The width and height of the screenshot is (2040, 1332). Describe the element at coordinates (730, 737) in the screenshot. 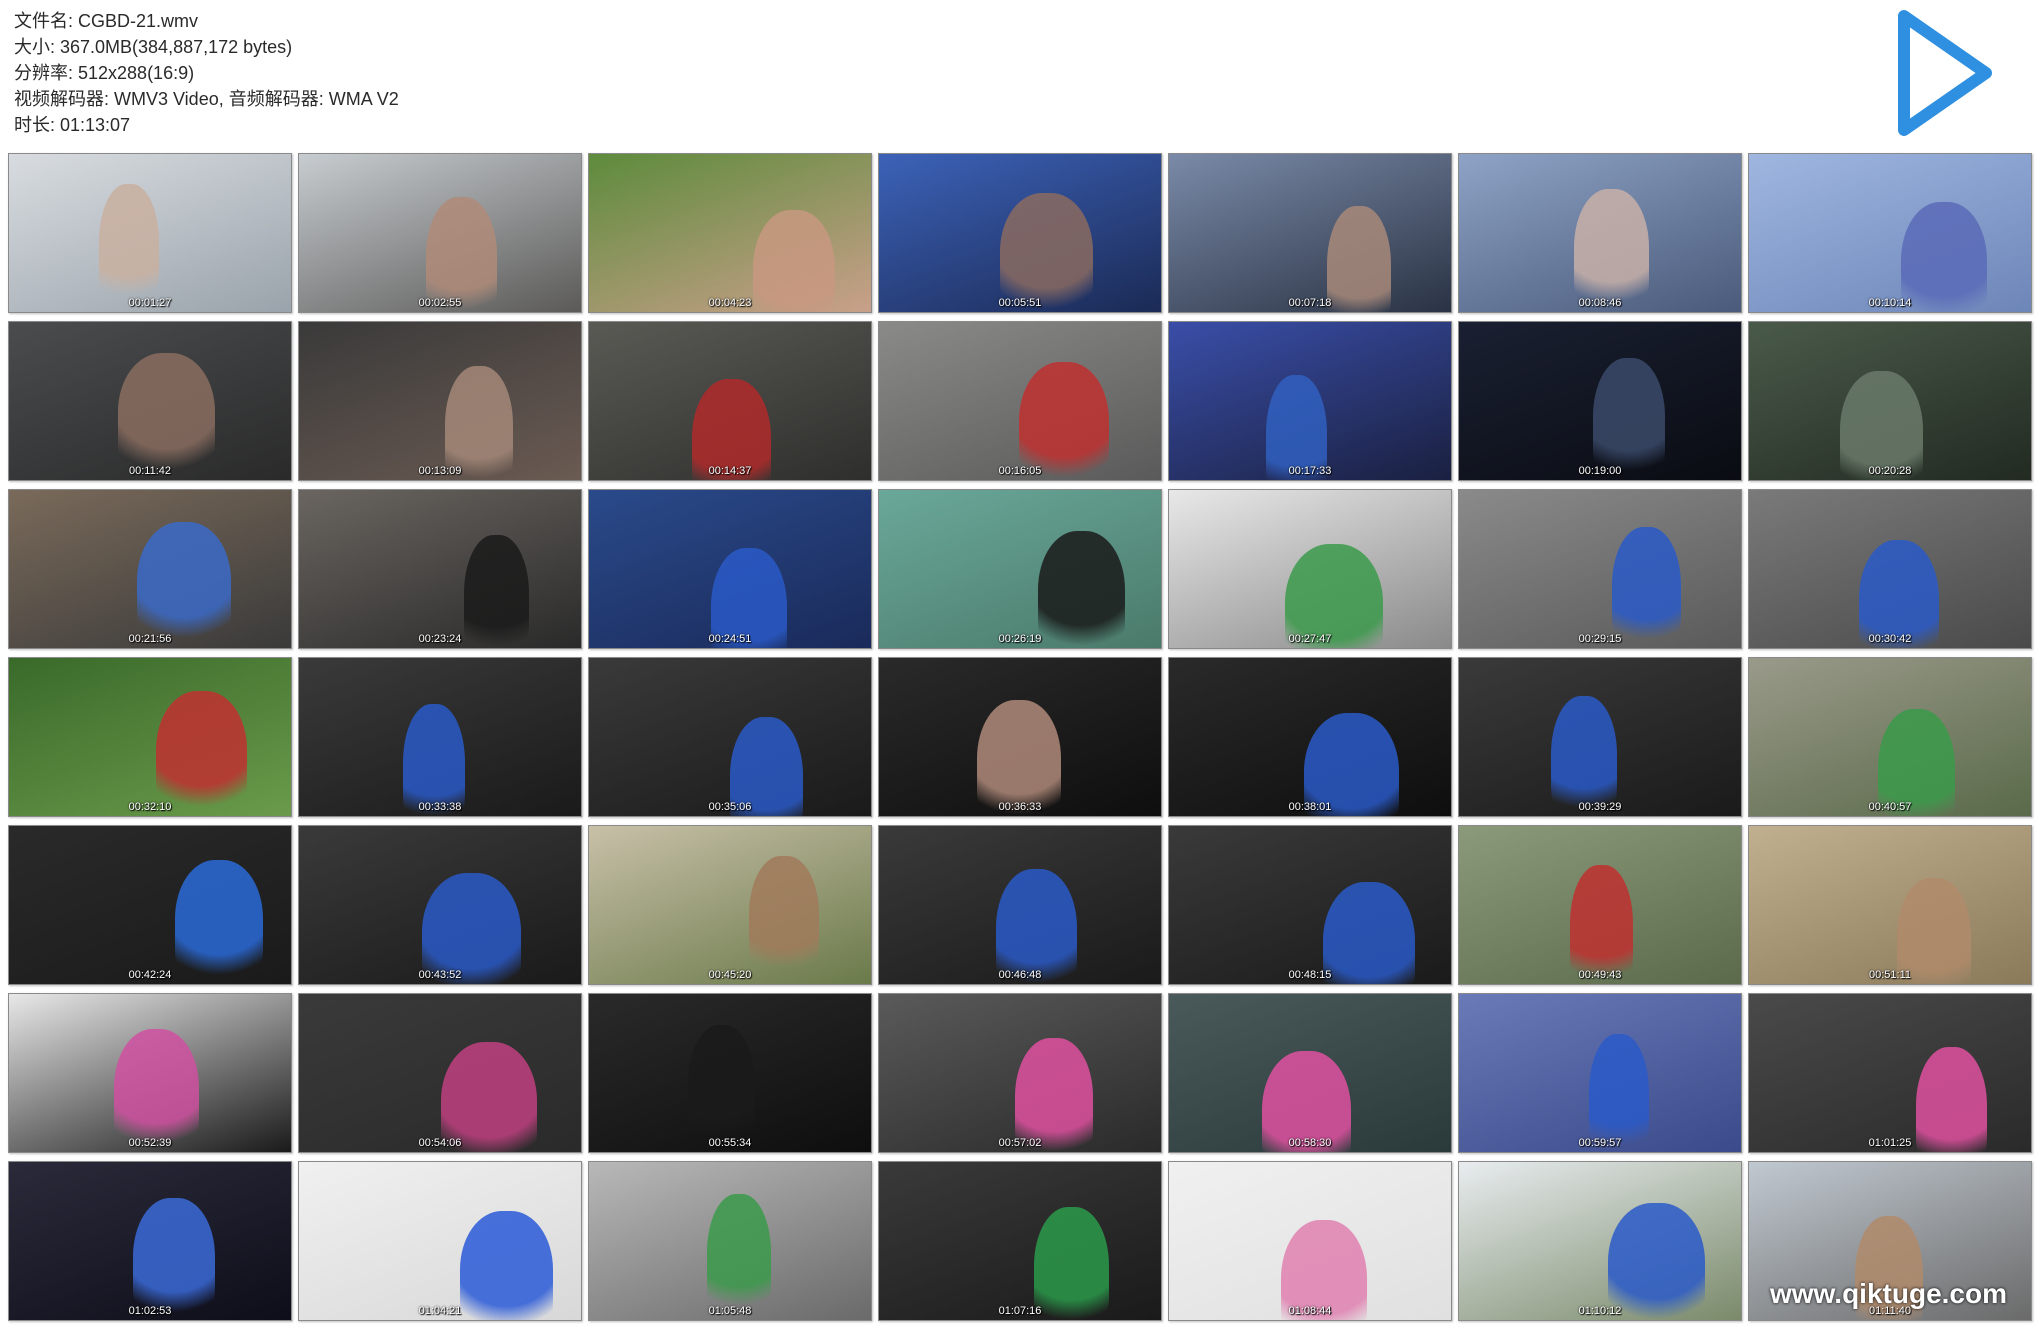

I see `thumbnail-24: 00:35:06` at that location.